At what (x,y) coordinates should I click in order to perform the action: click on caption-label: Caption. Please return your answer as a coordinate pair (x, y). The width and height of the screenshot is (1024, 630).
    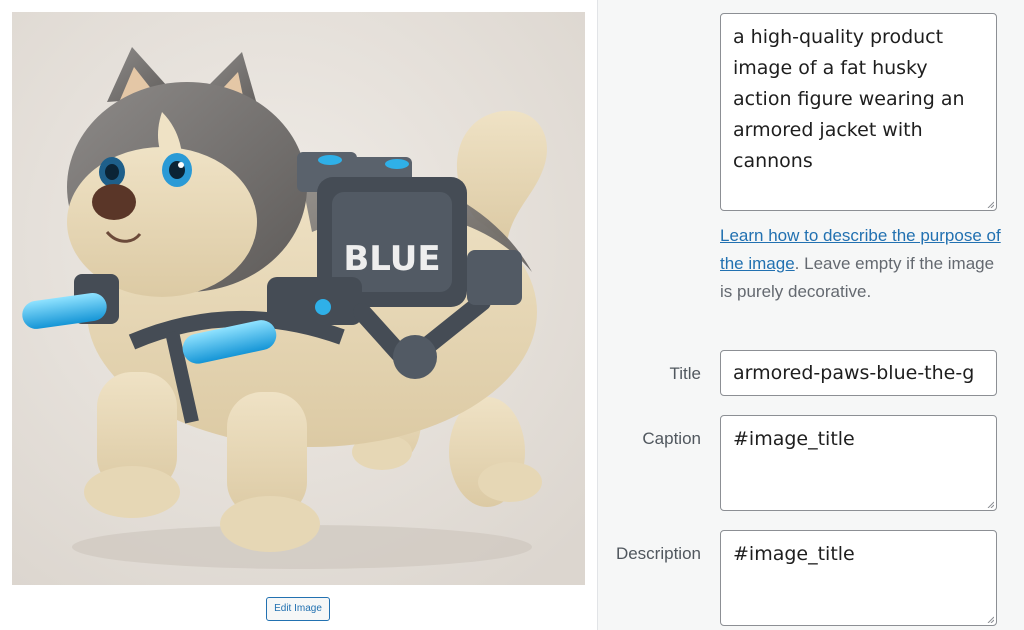
    Looking at the image, I should click on (671, 438).